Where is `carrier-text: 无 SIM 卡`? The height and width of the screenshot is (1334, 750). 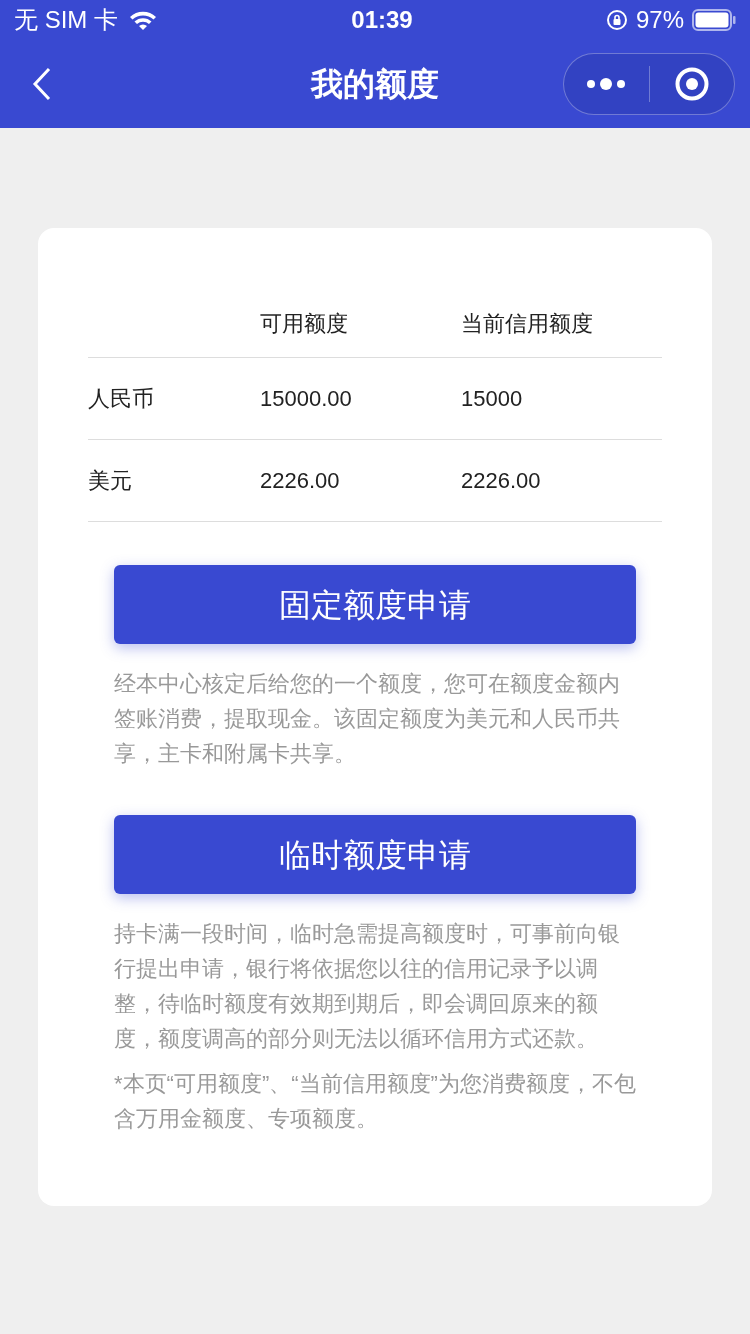 carrier-text: 无 SIM 卡 is located at coordinates (66, 20).